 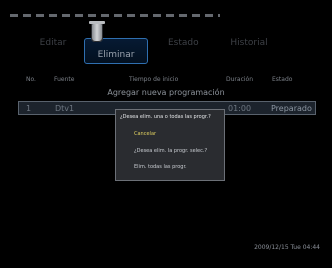 I want to click on tab-historial: Historial, so click(x=249, y=43).